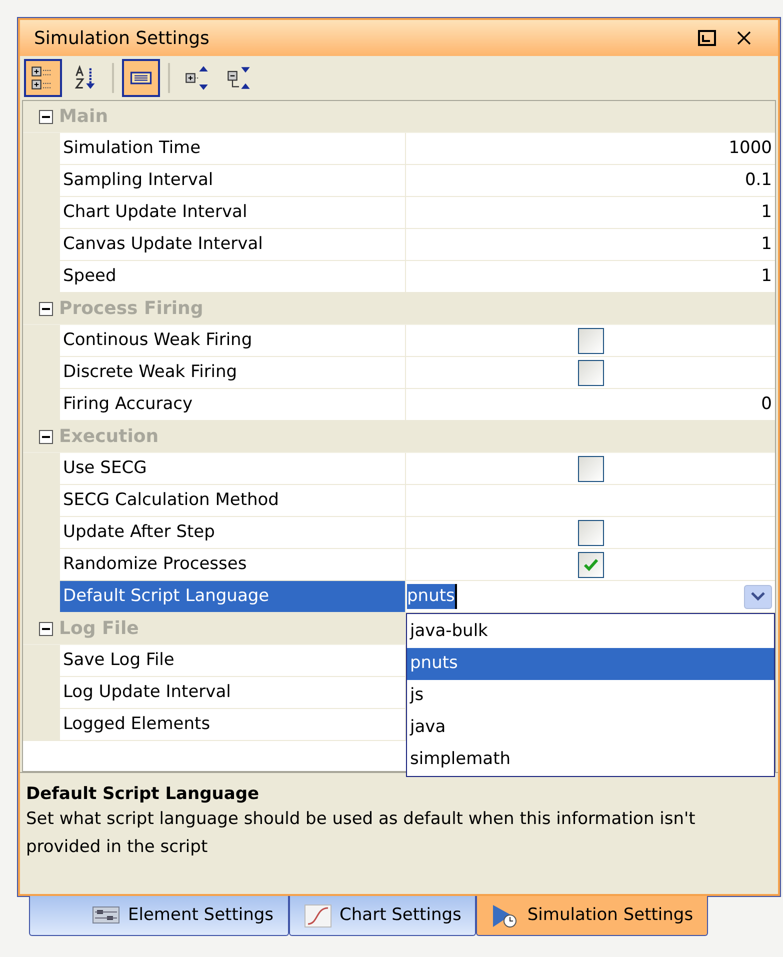  I want to click on dropdown-button, so click(758, 596).